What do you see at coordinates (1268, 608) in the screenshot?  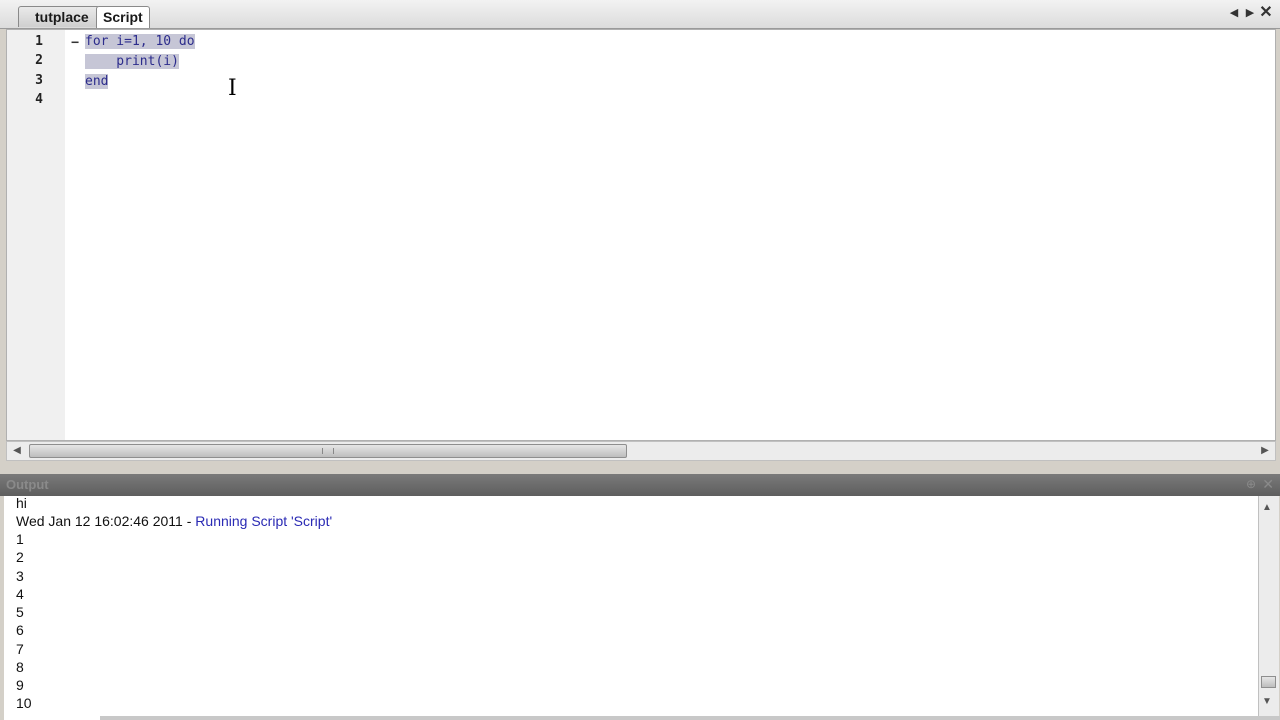 I see `vertical-scrollbar: ▲ ▼` at bounding box center [1268, 608].